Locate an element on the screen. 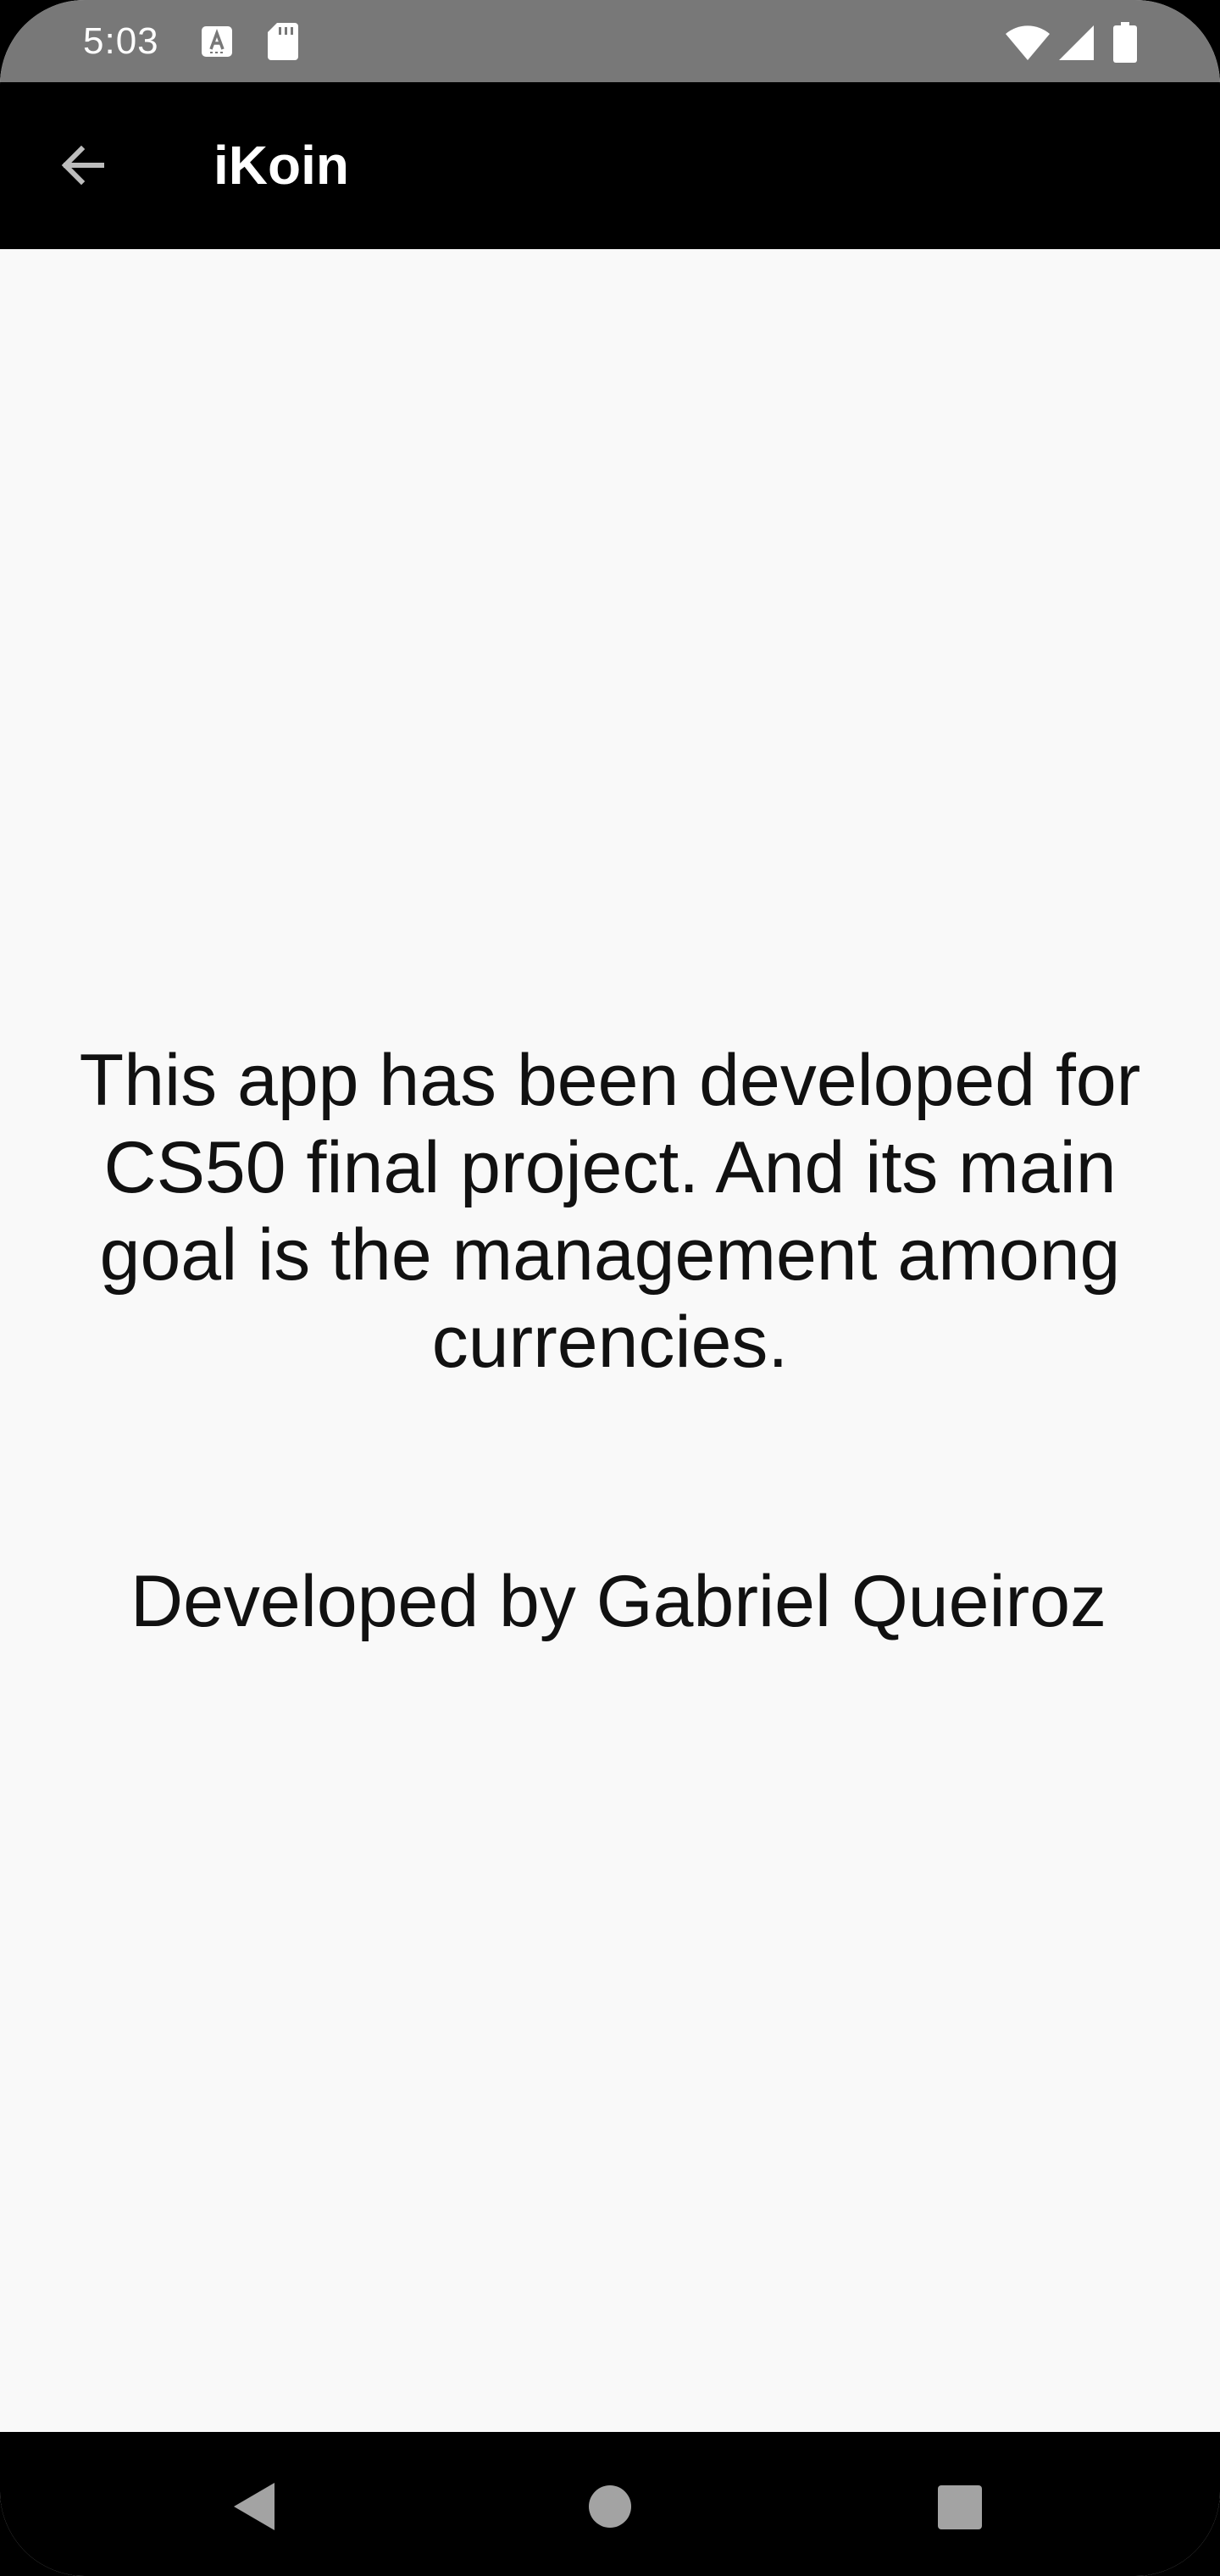 The image size is (1220, 2576). nav-home-icon is located at coordinates (610, 2506).